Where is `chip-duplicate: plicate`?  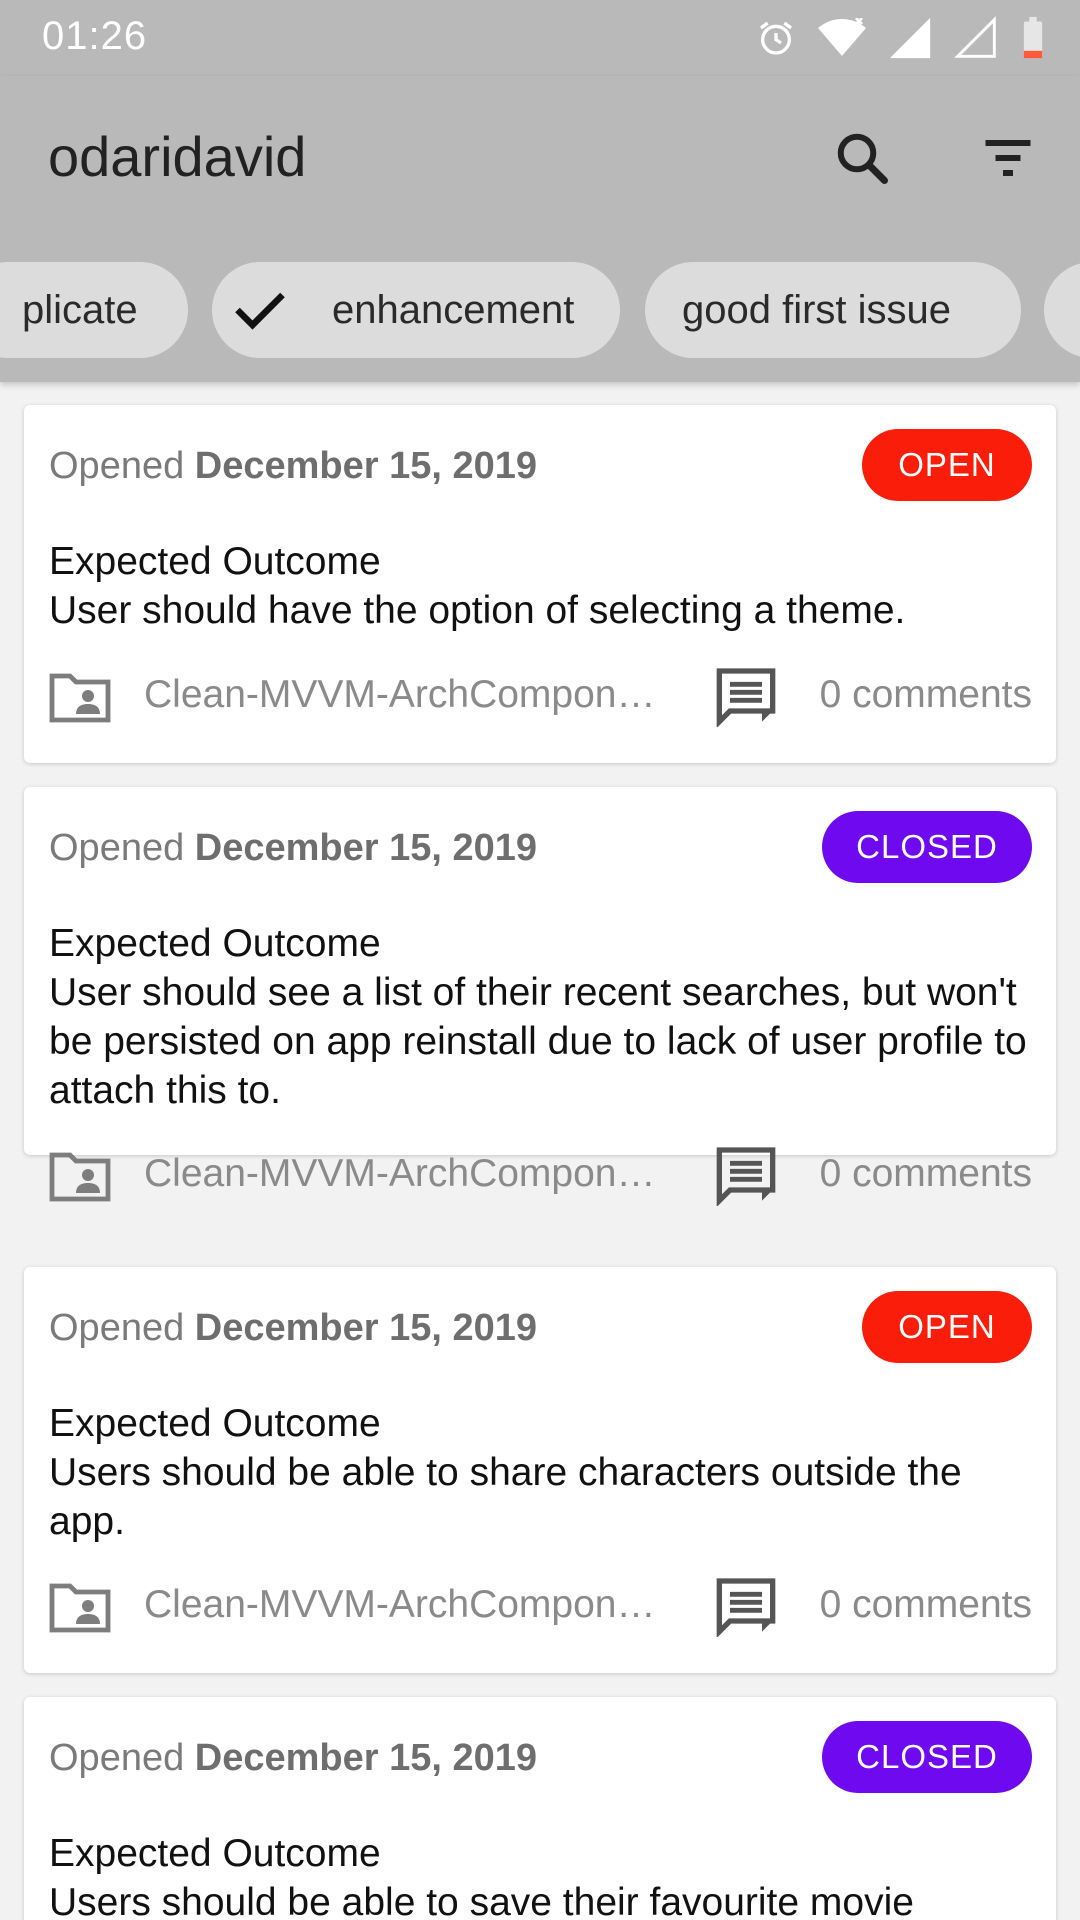
chip-duplicate: plicate is located at coordinates (94, 310).